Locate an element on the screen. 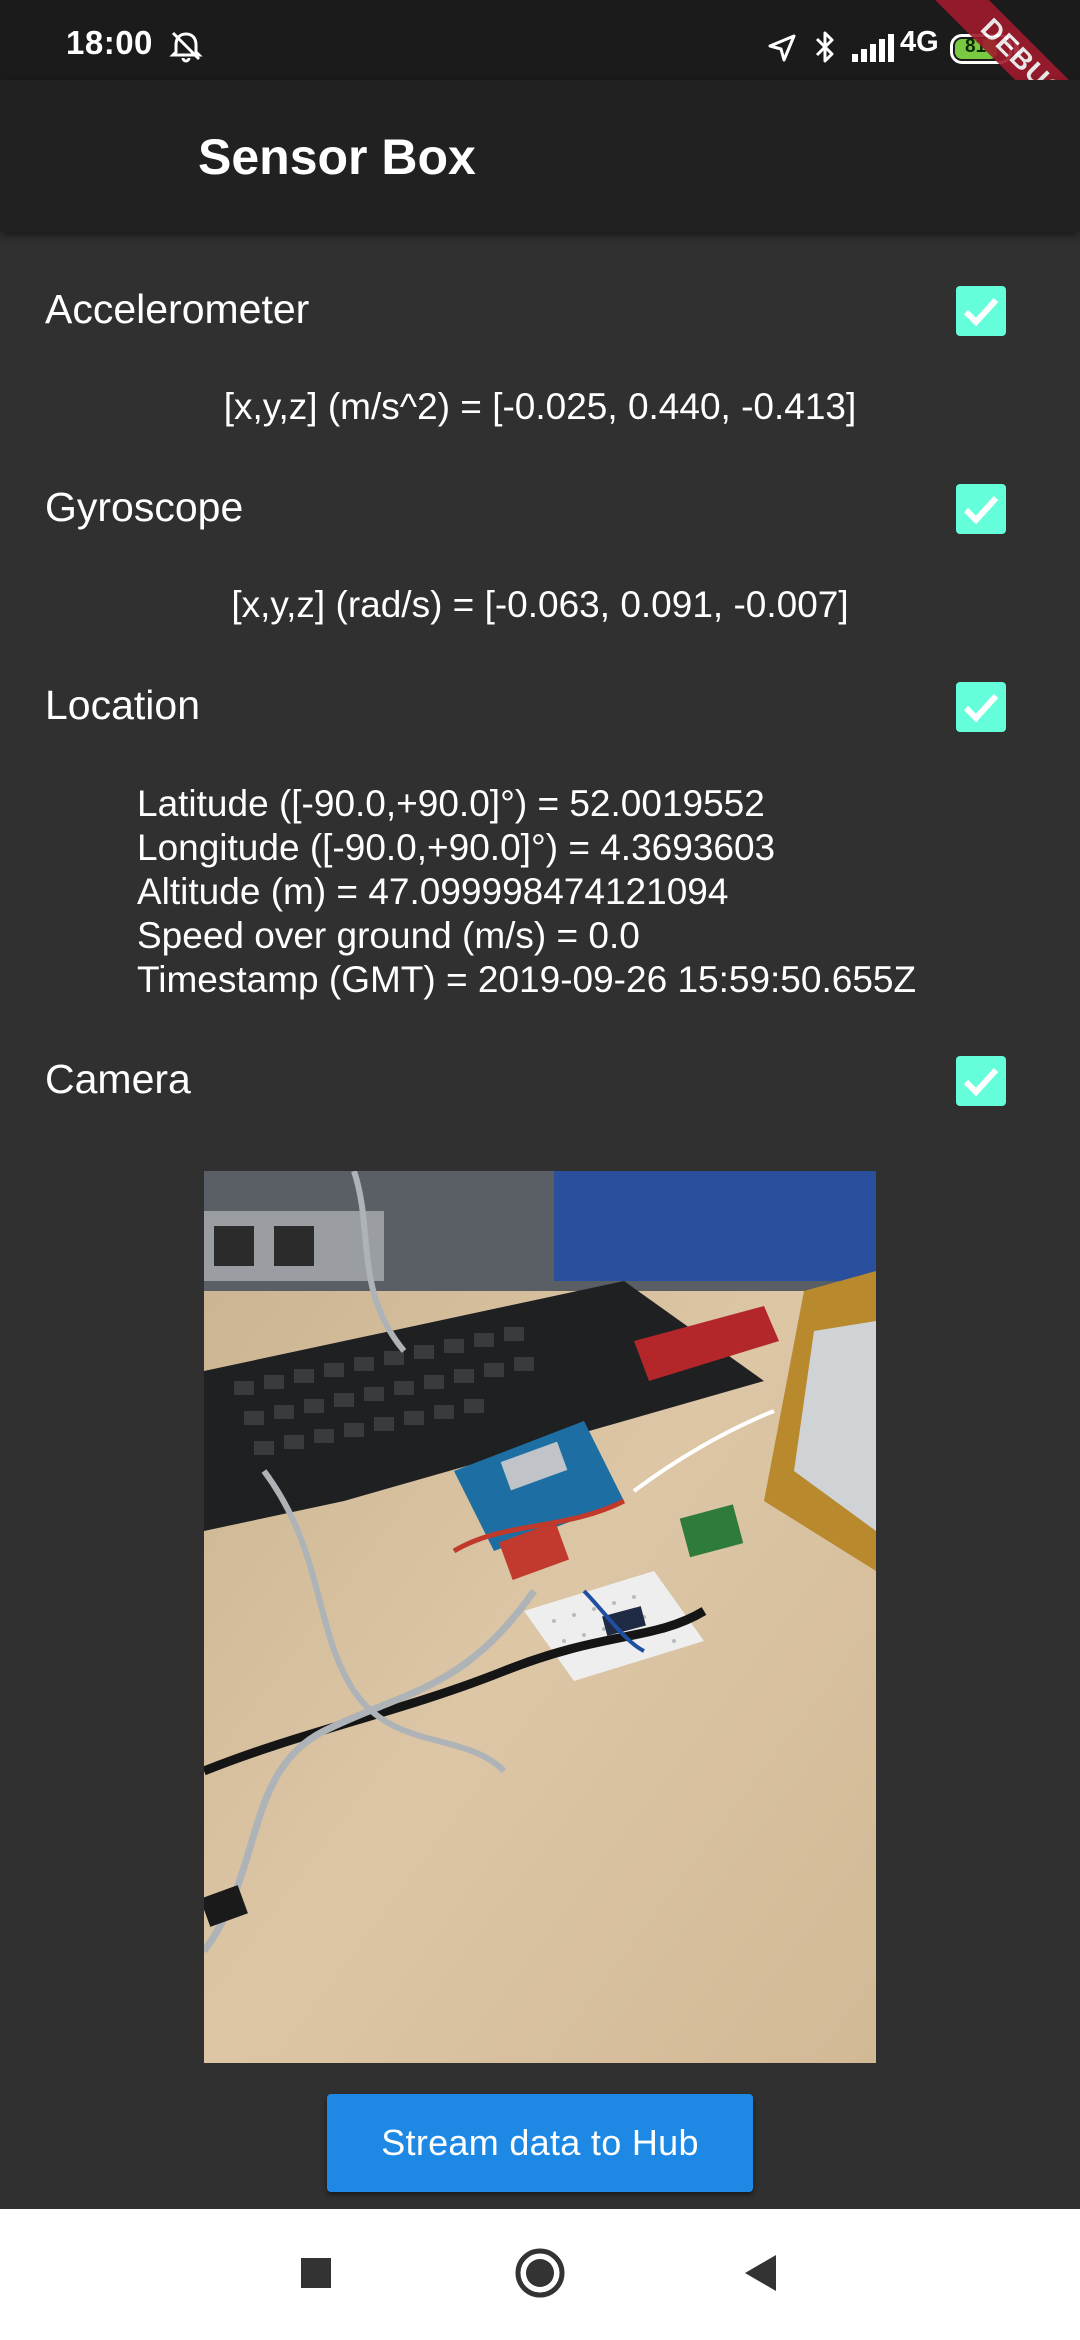 This screenshot has height=2340, width=1080. gyroscope-checkbox is located at coordinates (981, 509).